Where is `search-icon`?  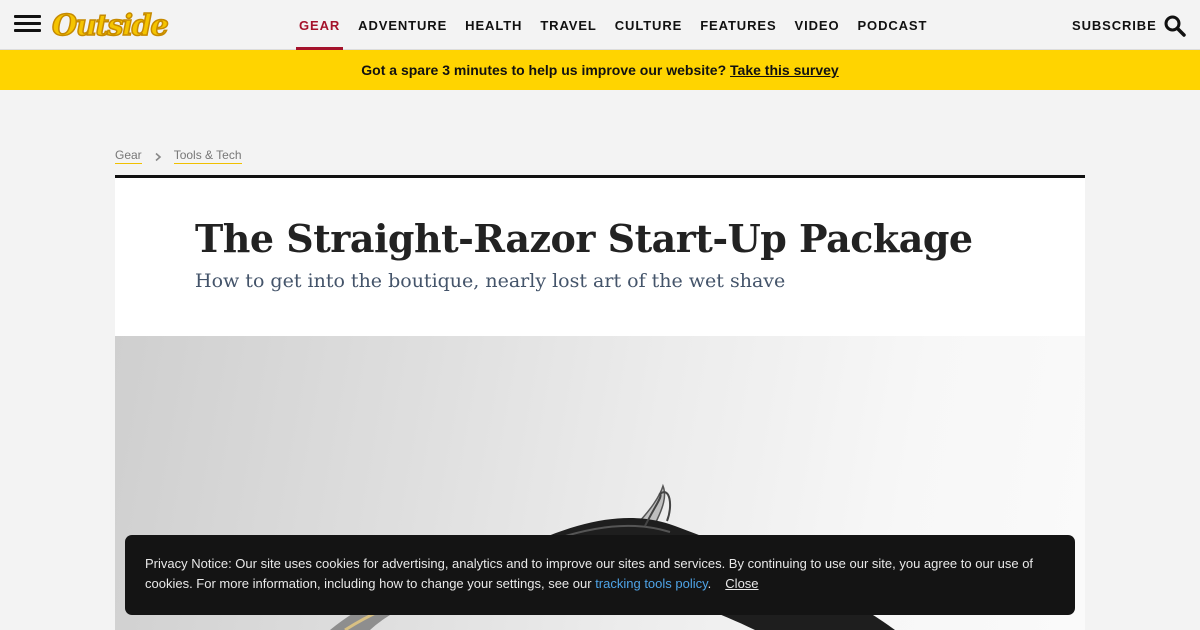 search-icon is located at coordinates (1175, 26).